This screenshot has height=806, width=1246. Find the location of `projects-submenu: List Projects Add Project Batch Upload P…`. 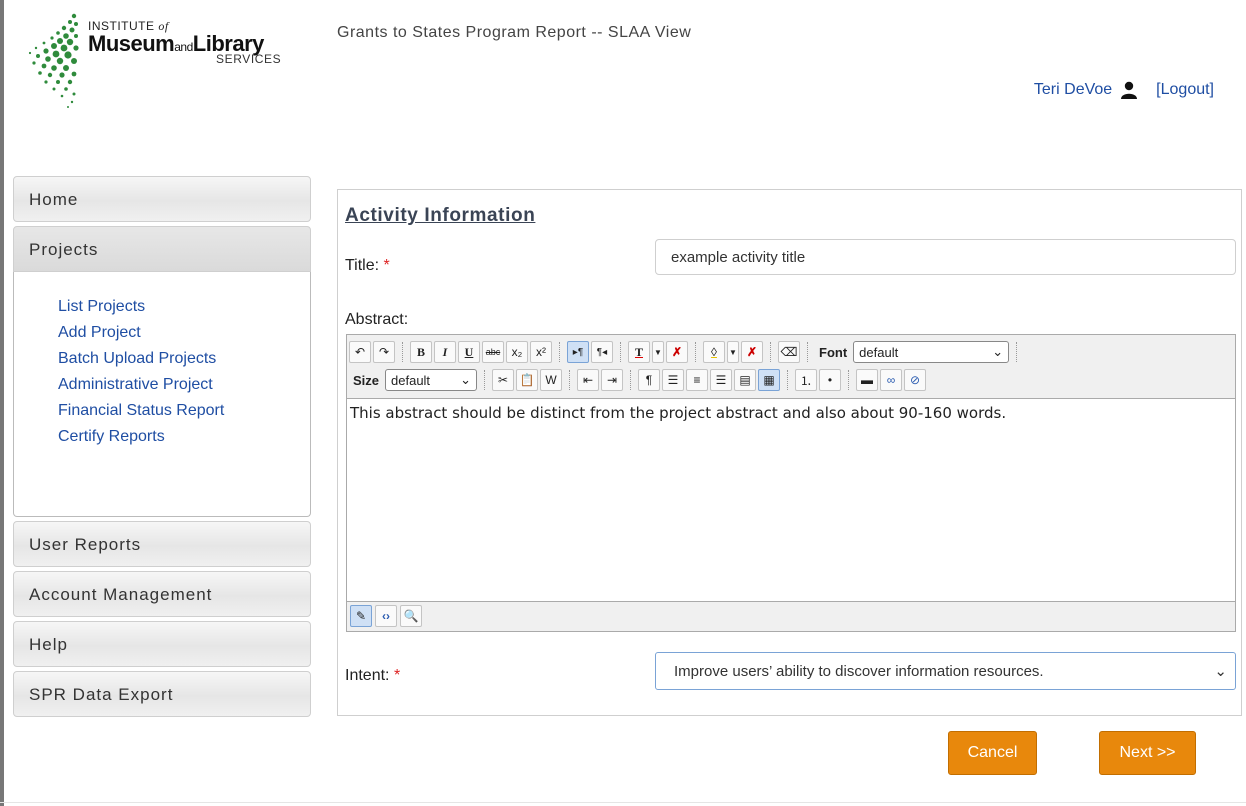

projects-submenu: List Projects Add Project Batch Upload P… is located at coordinates (162, 394).